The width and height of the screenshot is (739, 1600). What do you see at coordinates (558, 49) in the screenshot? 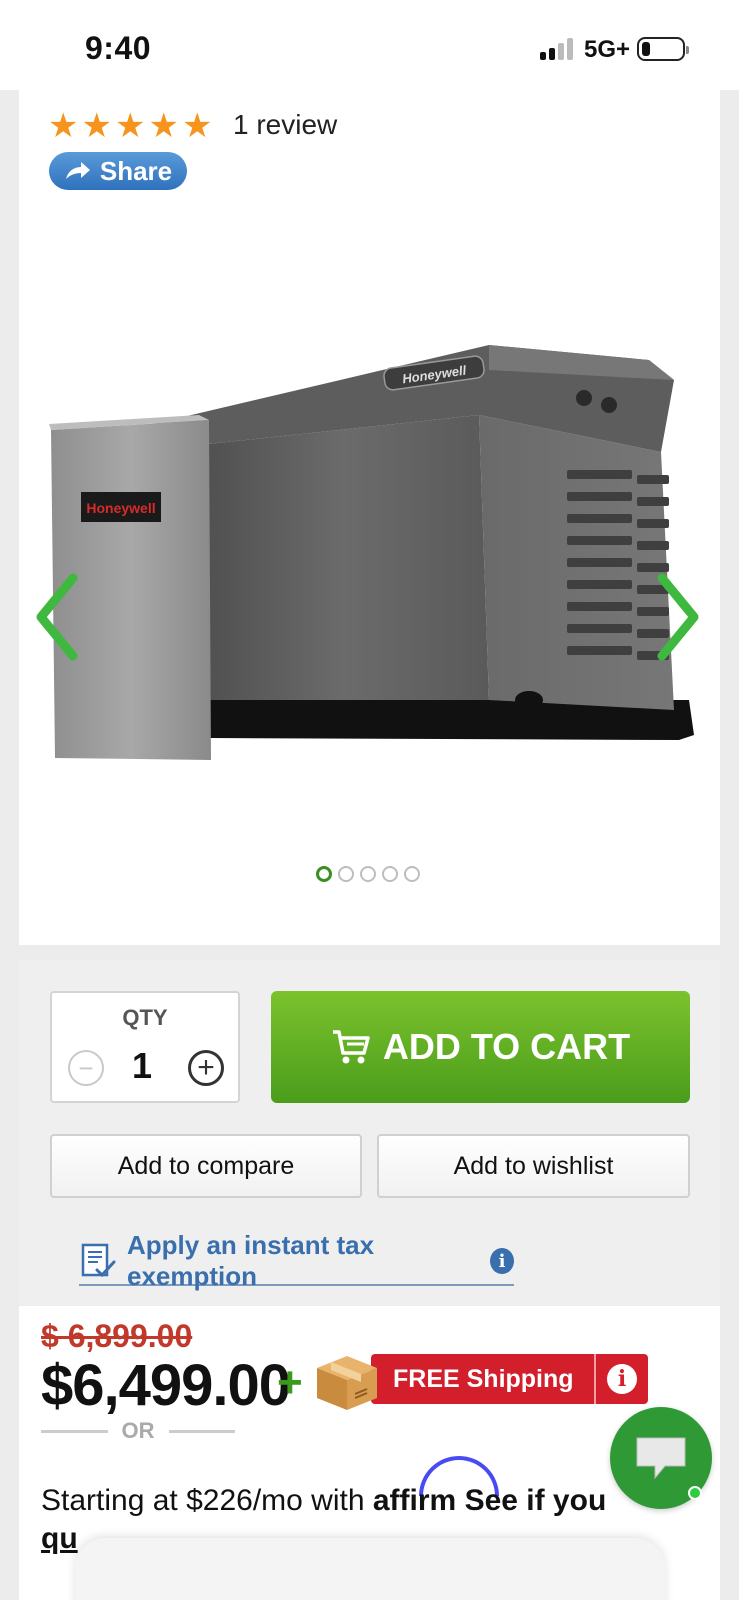
I see `signal-icon` at bounding box center [558, 49].